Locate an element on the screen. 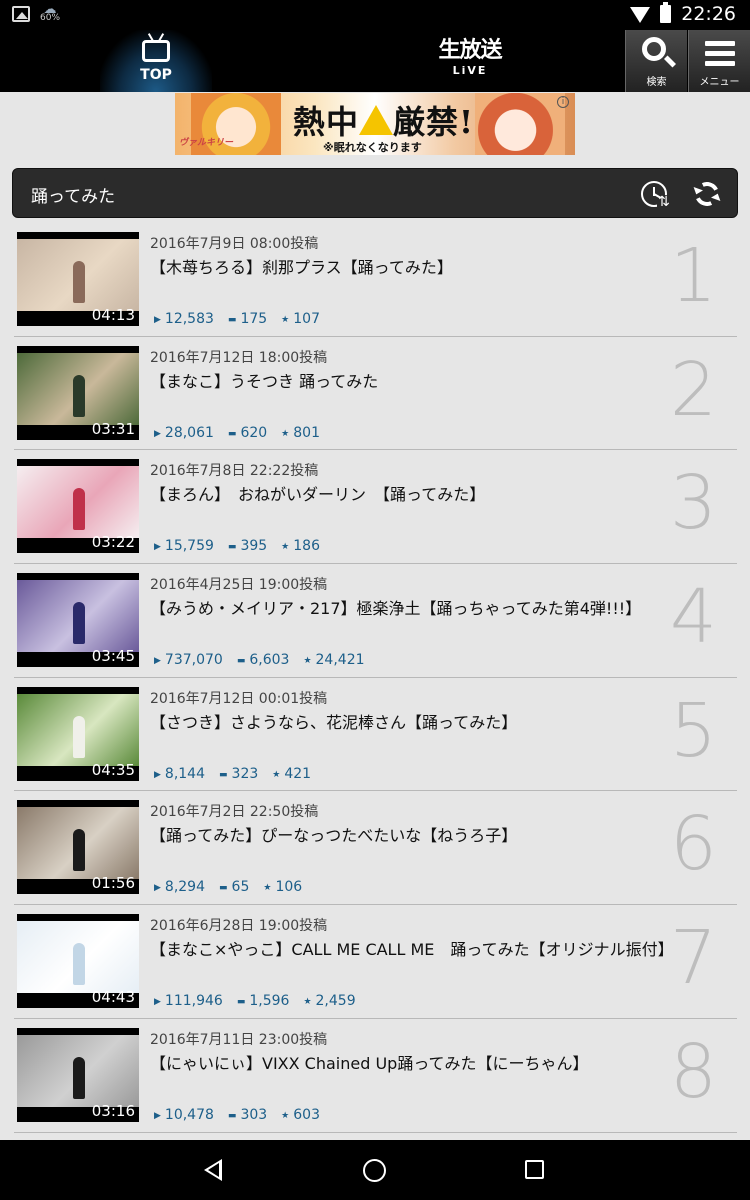  video-thumbnail: 03:22 is located at coordinates (78, 506).